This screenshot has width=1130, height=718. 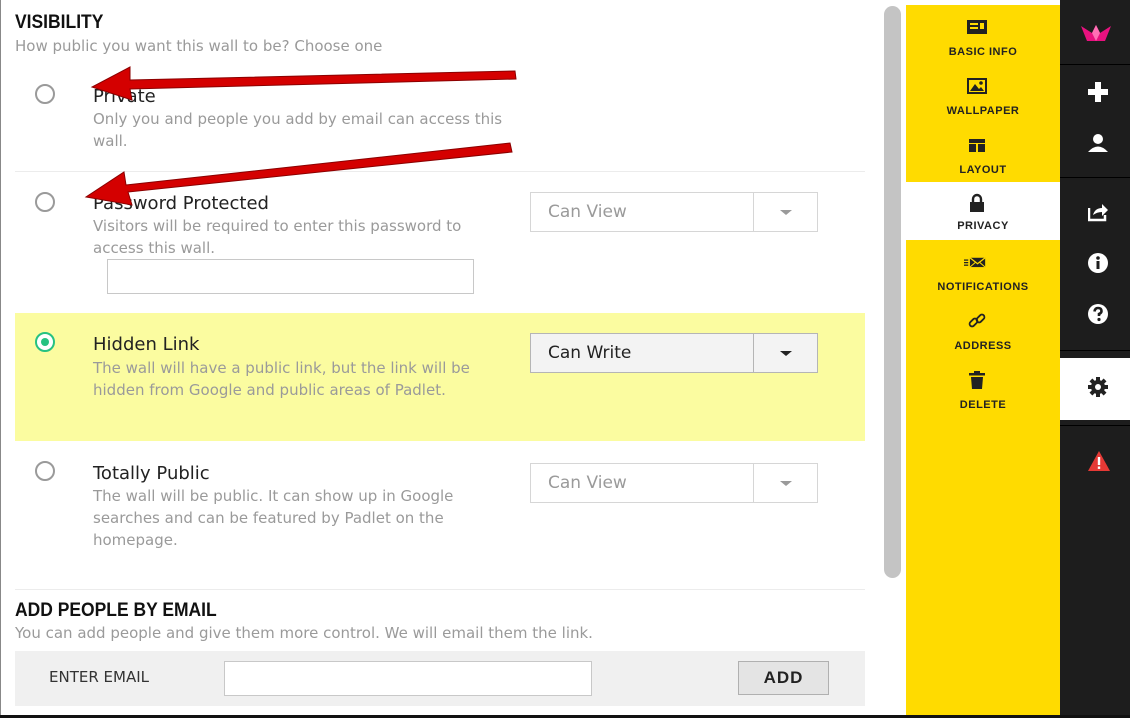 What do you see at coordinates (181, 203) in the screenshot?
I see `password-protected-title: Password Protected` at bounding box center [181, 203].